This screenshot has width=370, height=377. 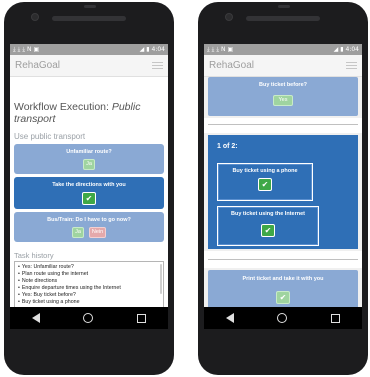 I want to click on history-item: Yes: Unfamiliar route?, so click(x=89, y=267).